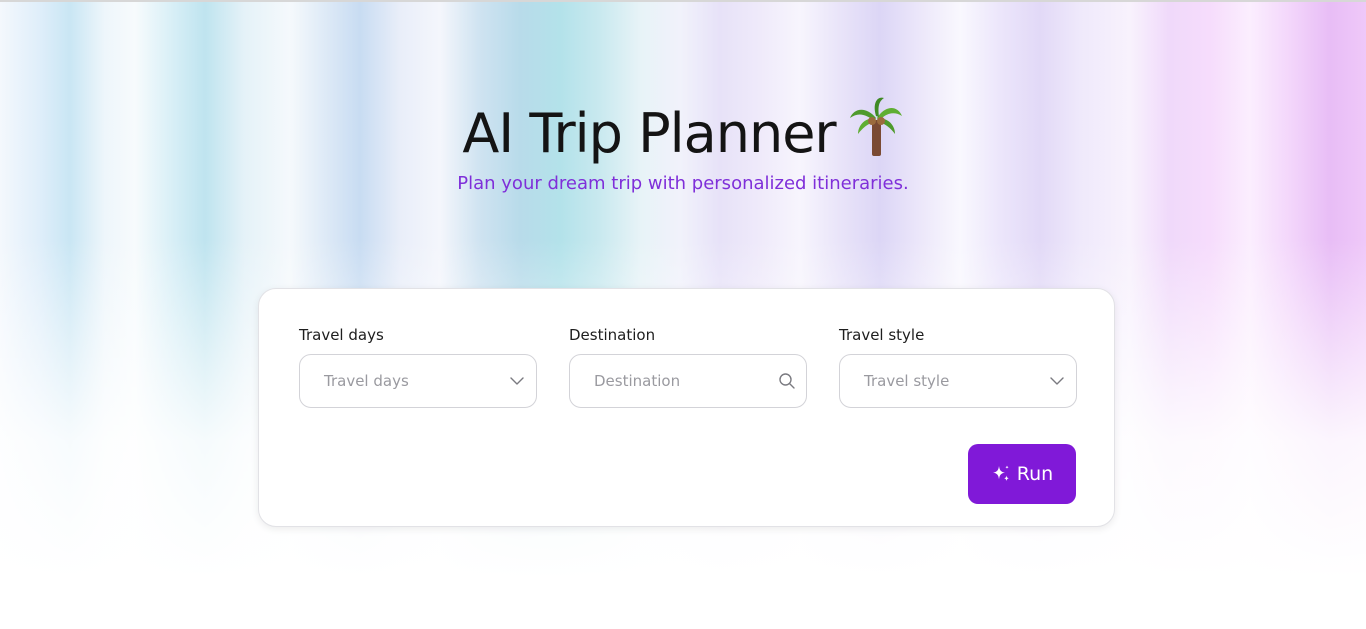  What do you see at coordinates (418, 381) in the screenshot?
I see `travel-days-select: Travel days` at bounding box center [418, 381].